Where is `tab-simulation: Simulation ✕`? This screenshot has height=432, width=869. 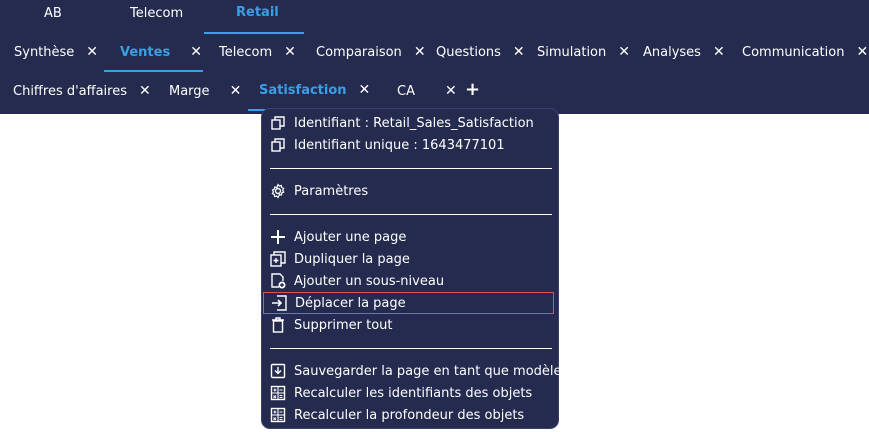 tab-simulation: Simulation ✕ is located at coordinates (583, 52).